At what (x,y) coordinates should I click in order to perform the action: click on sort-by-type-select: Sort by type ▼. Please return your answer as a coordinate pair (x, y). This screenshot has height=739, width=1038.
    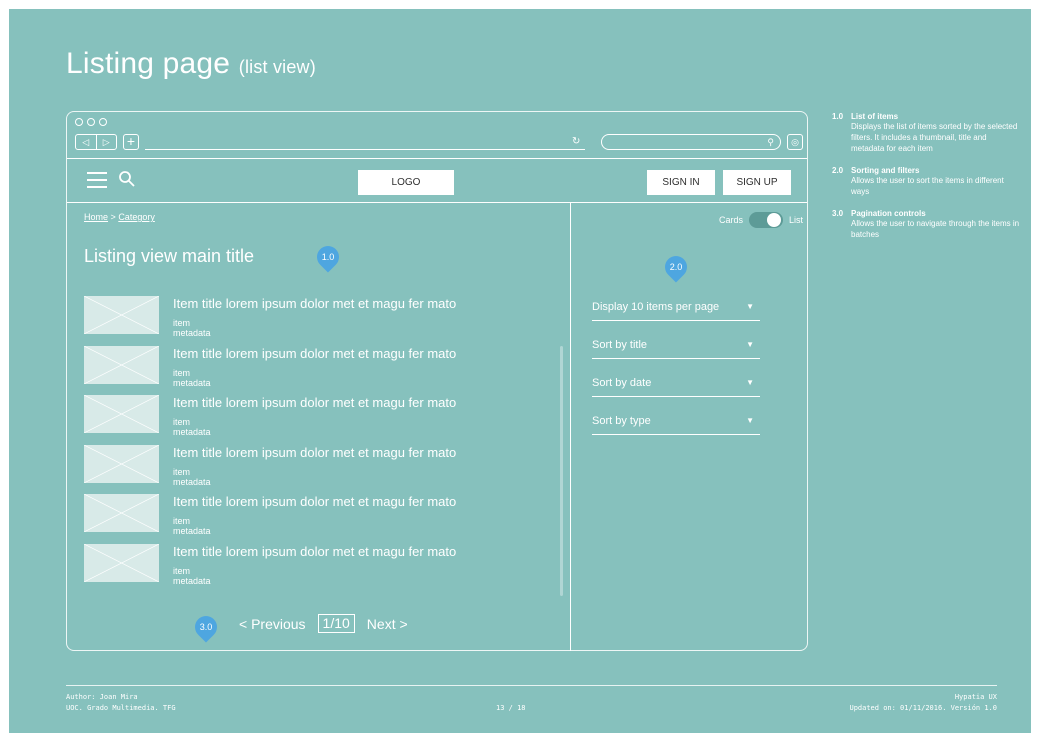
    Looking at the image, I should click on (676, 422).